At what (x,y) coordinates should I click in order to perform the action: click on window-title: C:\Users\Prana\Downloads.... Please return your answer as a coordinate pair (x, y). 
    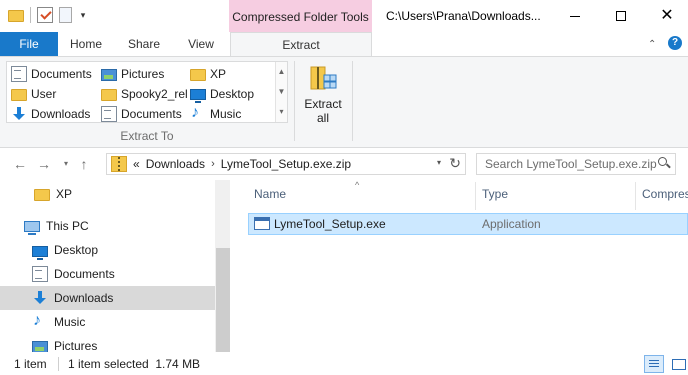
    Looking at the image, I should click on (463, 16).